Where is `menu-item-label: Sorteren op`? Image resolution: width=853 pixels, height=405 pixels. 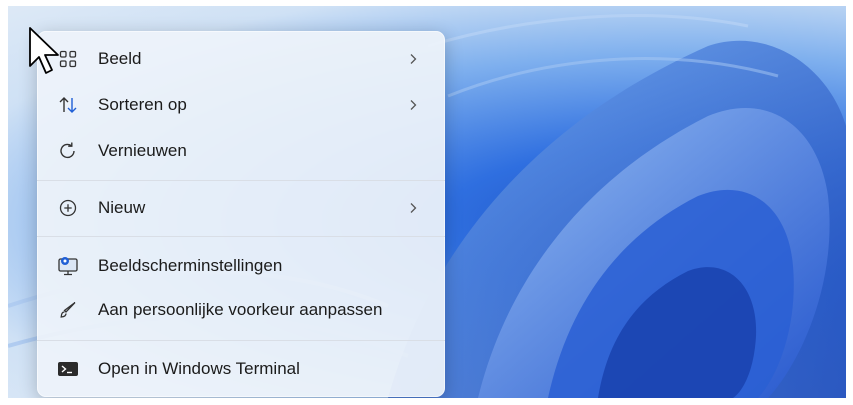
menu-item-label: Sorteren op is located at coordinates (142, 104).